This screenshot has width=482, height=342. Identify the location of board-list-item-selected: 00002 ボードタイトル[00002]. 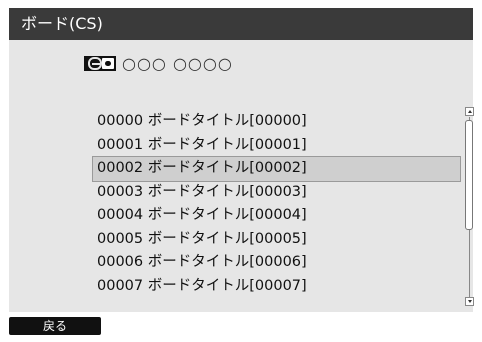
(276, 169).